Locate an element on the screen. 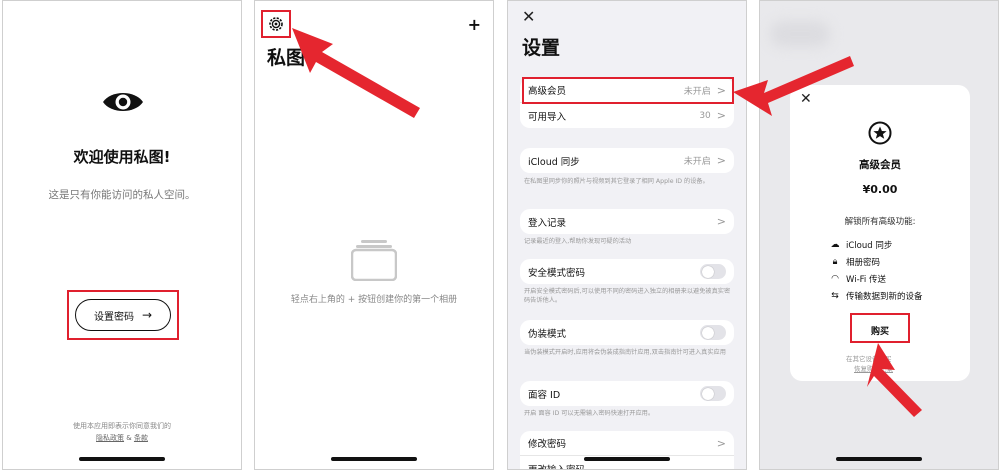 The height and width of the screenshot is (470, 1000). login-card: 登入记录 > is located at coordinates (627, 221).